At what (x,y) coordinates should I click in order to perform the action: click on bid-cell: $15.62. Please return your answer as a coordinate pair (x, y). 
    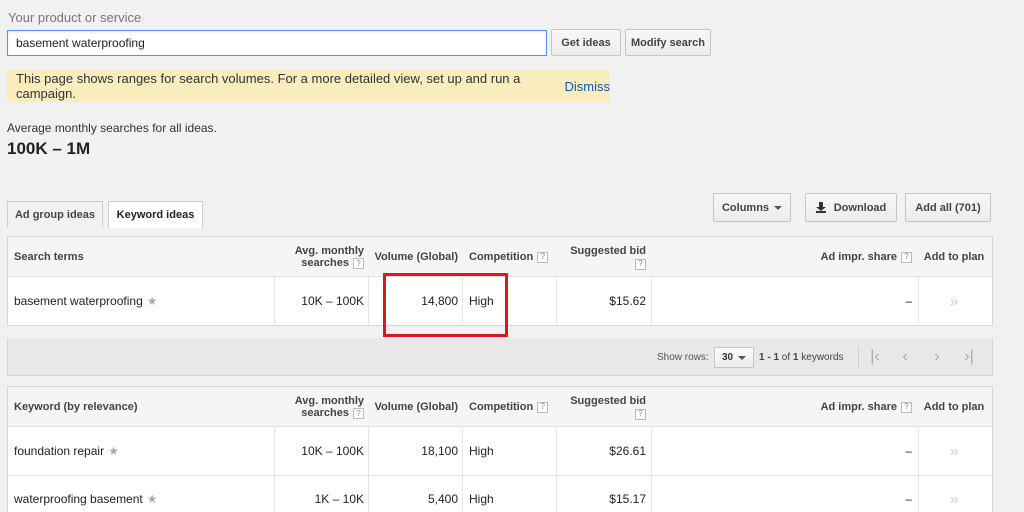
    Looking at the image, I should click on (627, 301).